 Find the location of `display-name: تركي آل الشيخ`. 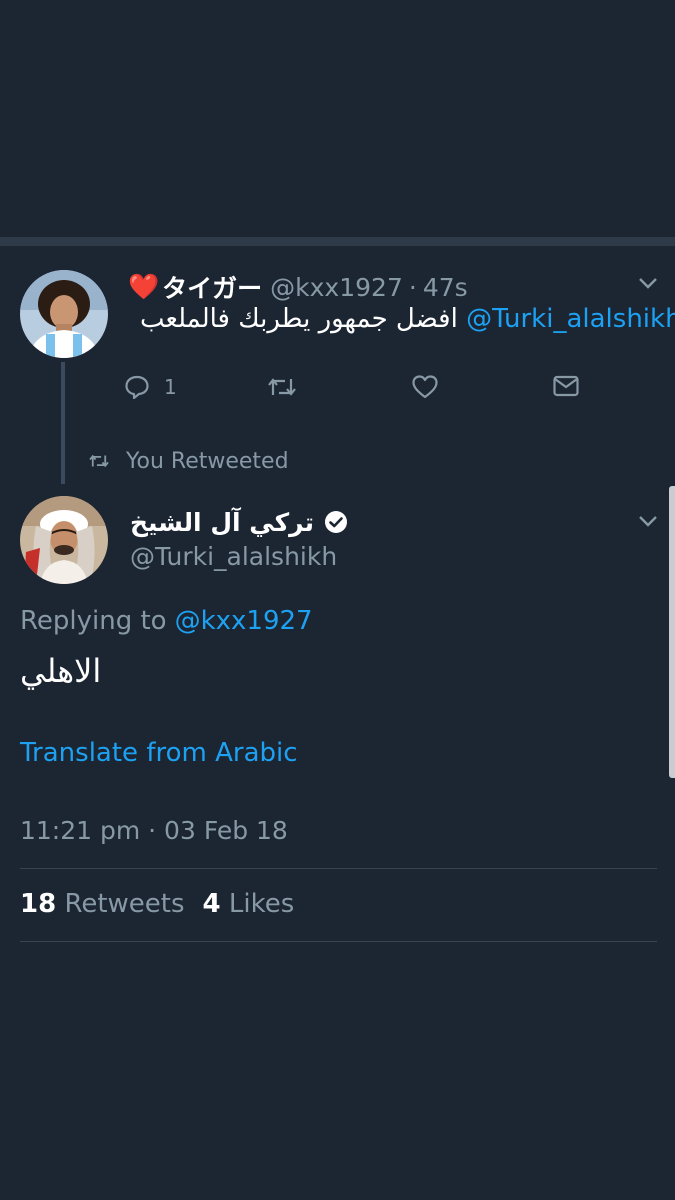

display-name: تركي آل الشيخ is located at coordinates (239, 522).